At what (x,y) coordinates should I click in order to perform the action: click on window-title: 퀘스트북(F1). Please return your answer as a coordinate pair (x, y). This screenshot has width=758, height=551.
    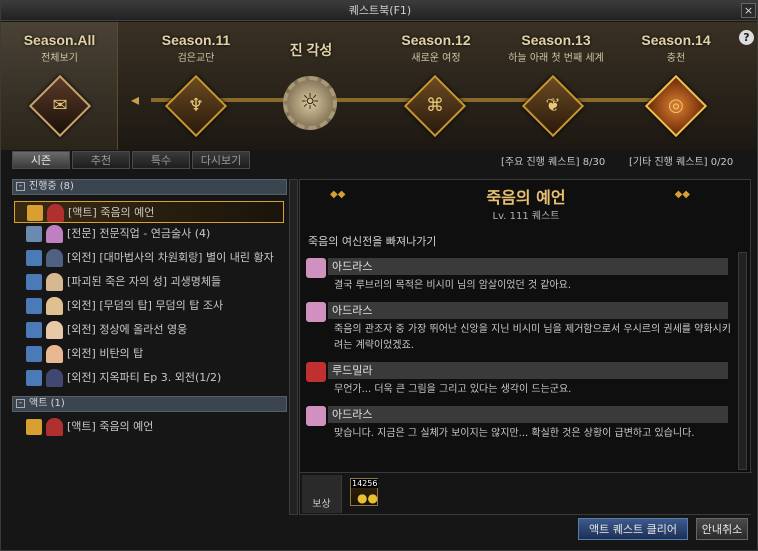
    Looking at the image, I should click on (380, 10).